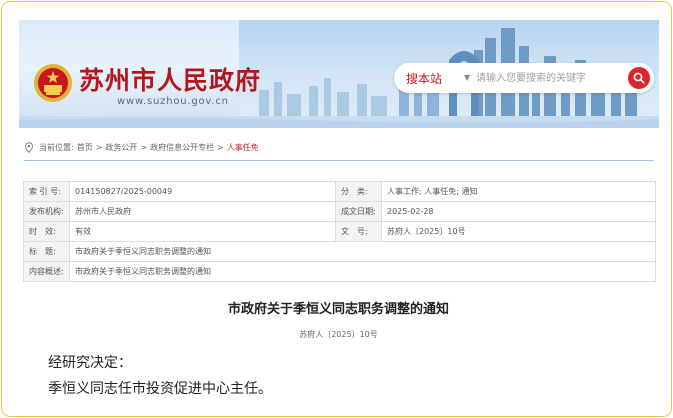 The width and height of the screenshot is (673, 418). Describe the element at coordinates (202, 191) in the screenshot. I see `index-value: 014150827/2025-00049` at that location.